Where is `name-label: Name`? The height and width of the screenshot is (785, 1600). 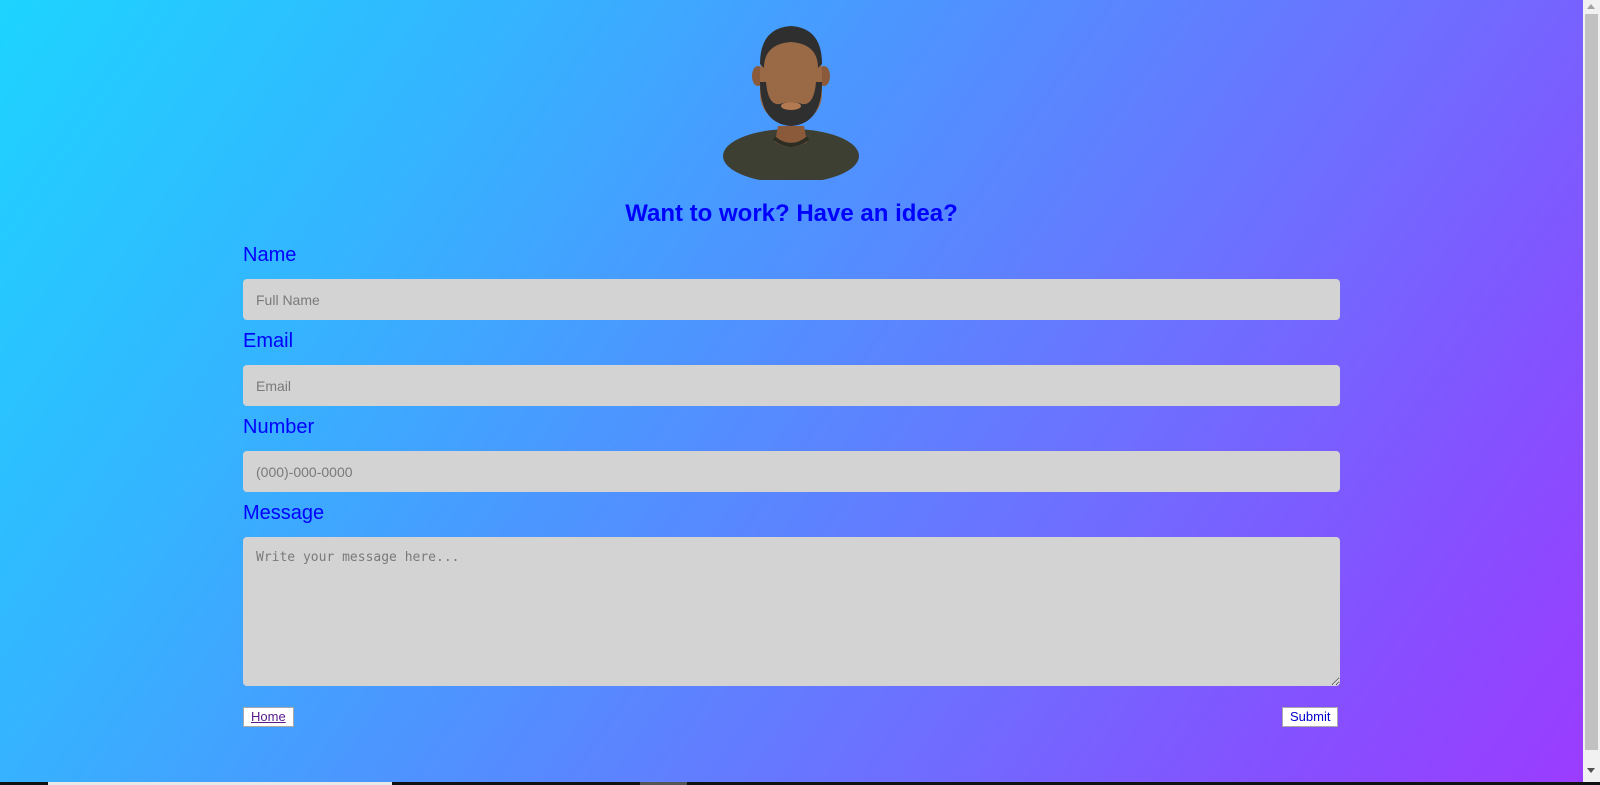 name-label: Name is located at coordinates (270, 255).